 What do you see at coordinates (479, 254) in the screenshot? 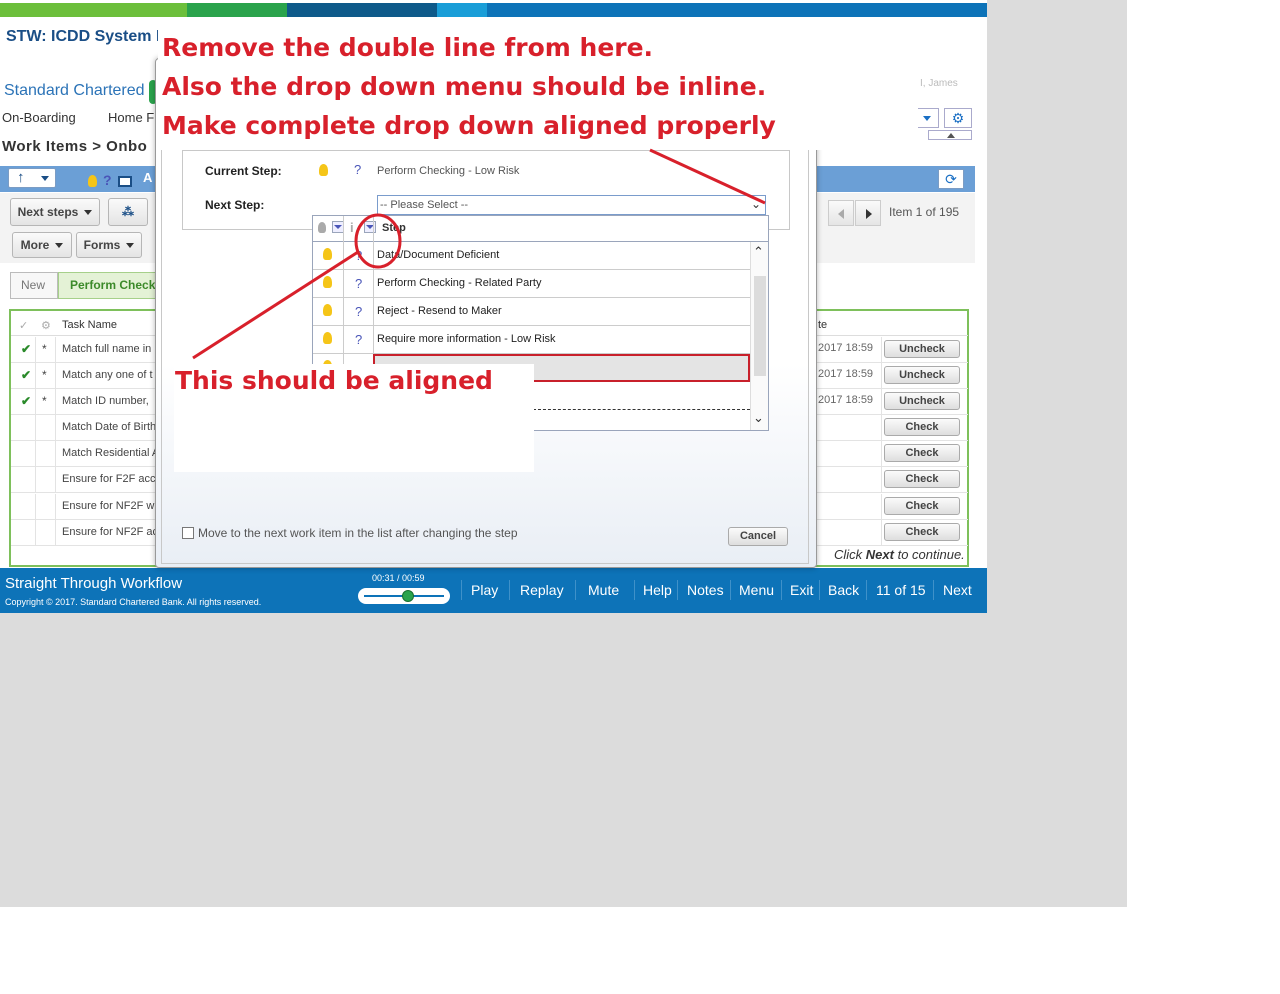
I see `annotation-marks` at bounding box center [479, 254].